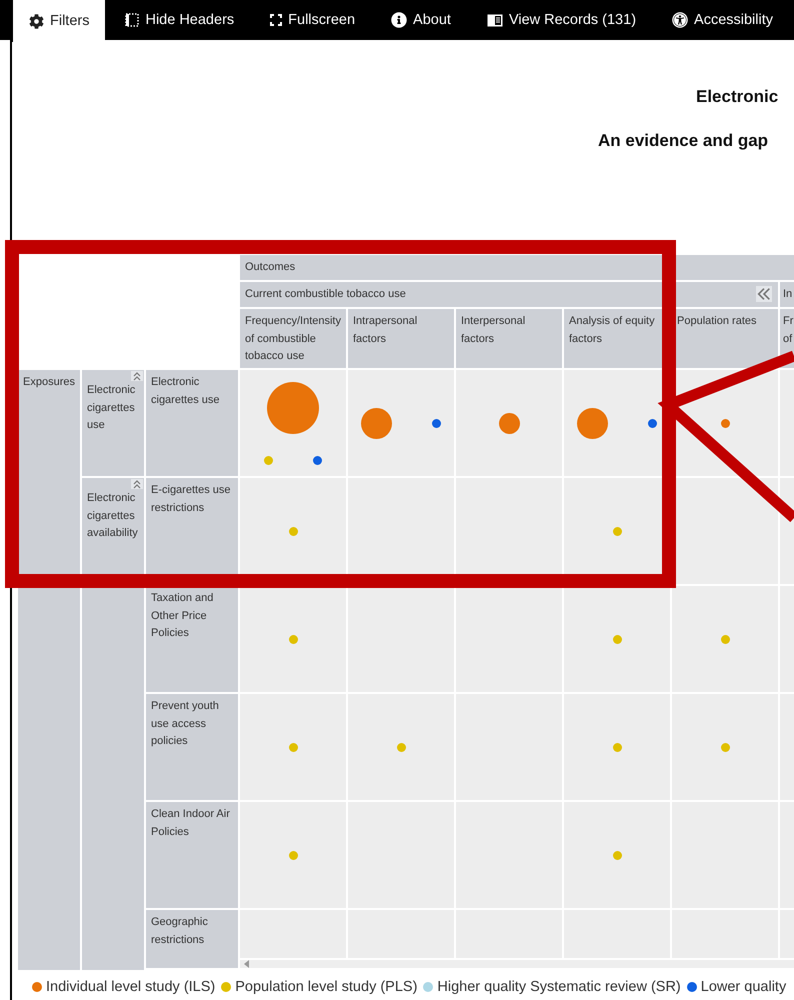 The width and height of the screenshot is (794, 1000). Describe the element at coordinates (293, 338) in the screenshot. I see `column-header: Frequency/Intensity of combustible tobacco use` at that location.